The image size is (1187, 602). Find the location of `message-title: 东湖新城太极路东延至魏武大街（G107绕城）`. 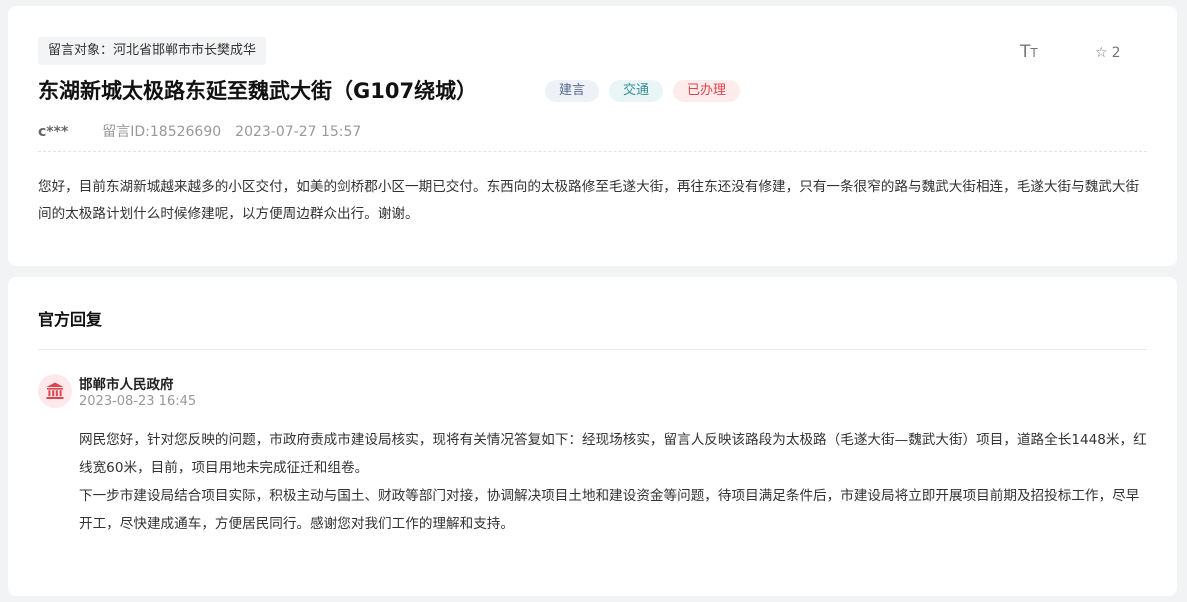

message-title: 东湖新城太极路东延至魏武大街（G107绕城） is located at coordinates (258, 91).